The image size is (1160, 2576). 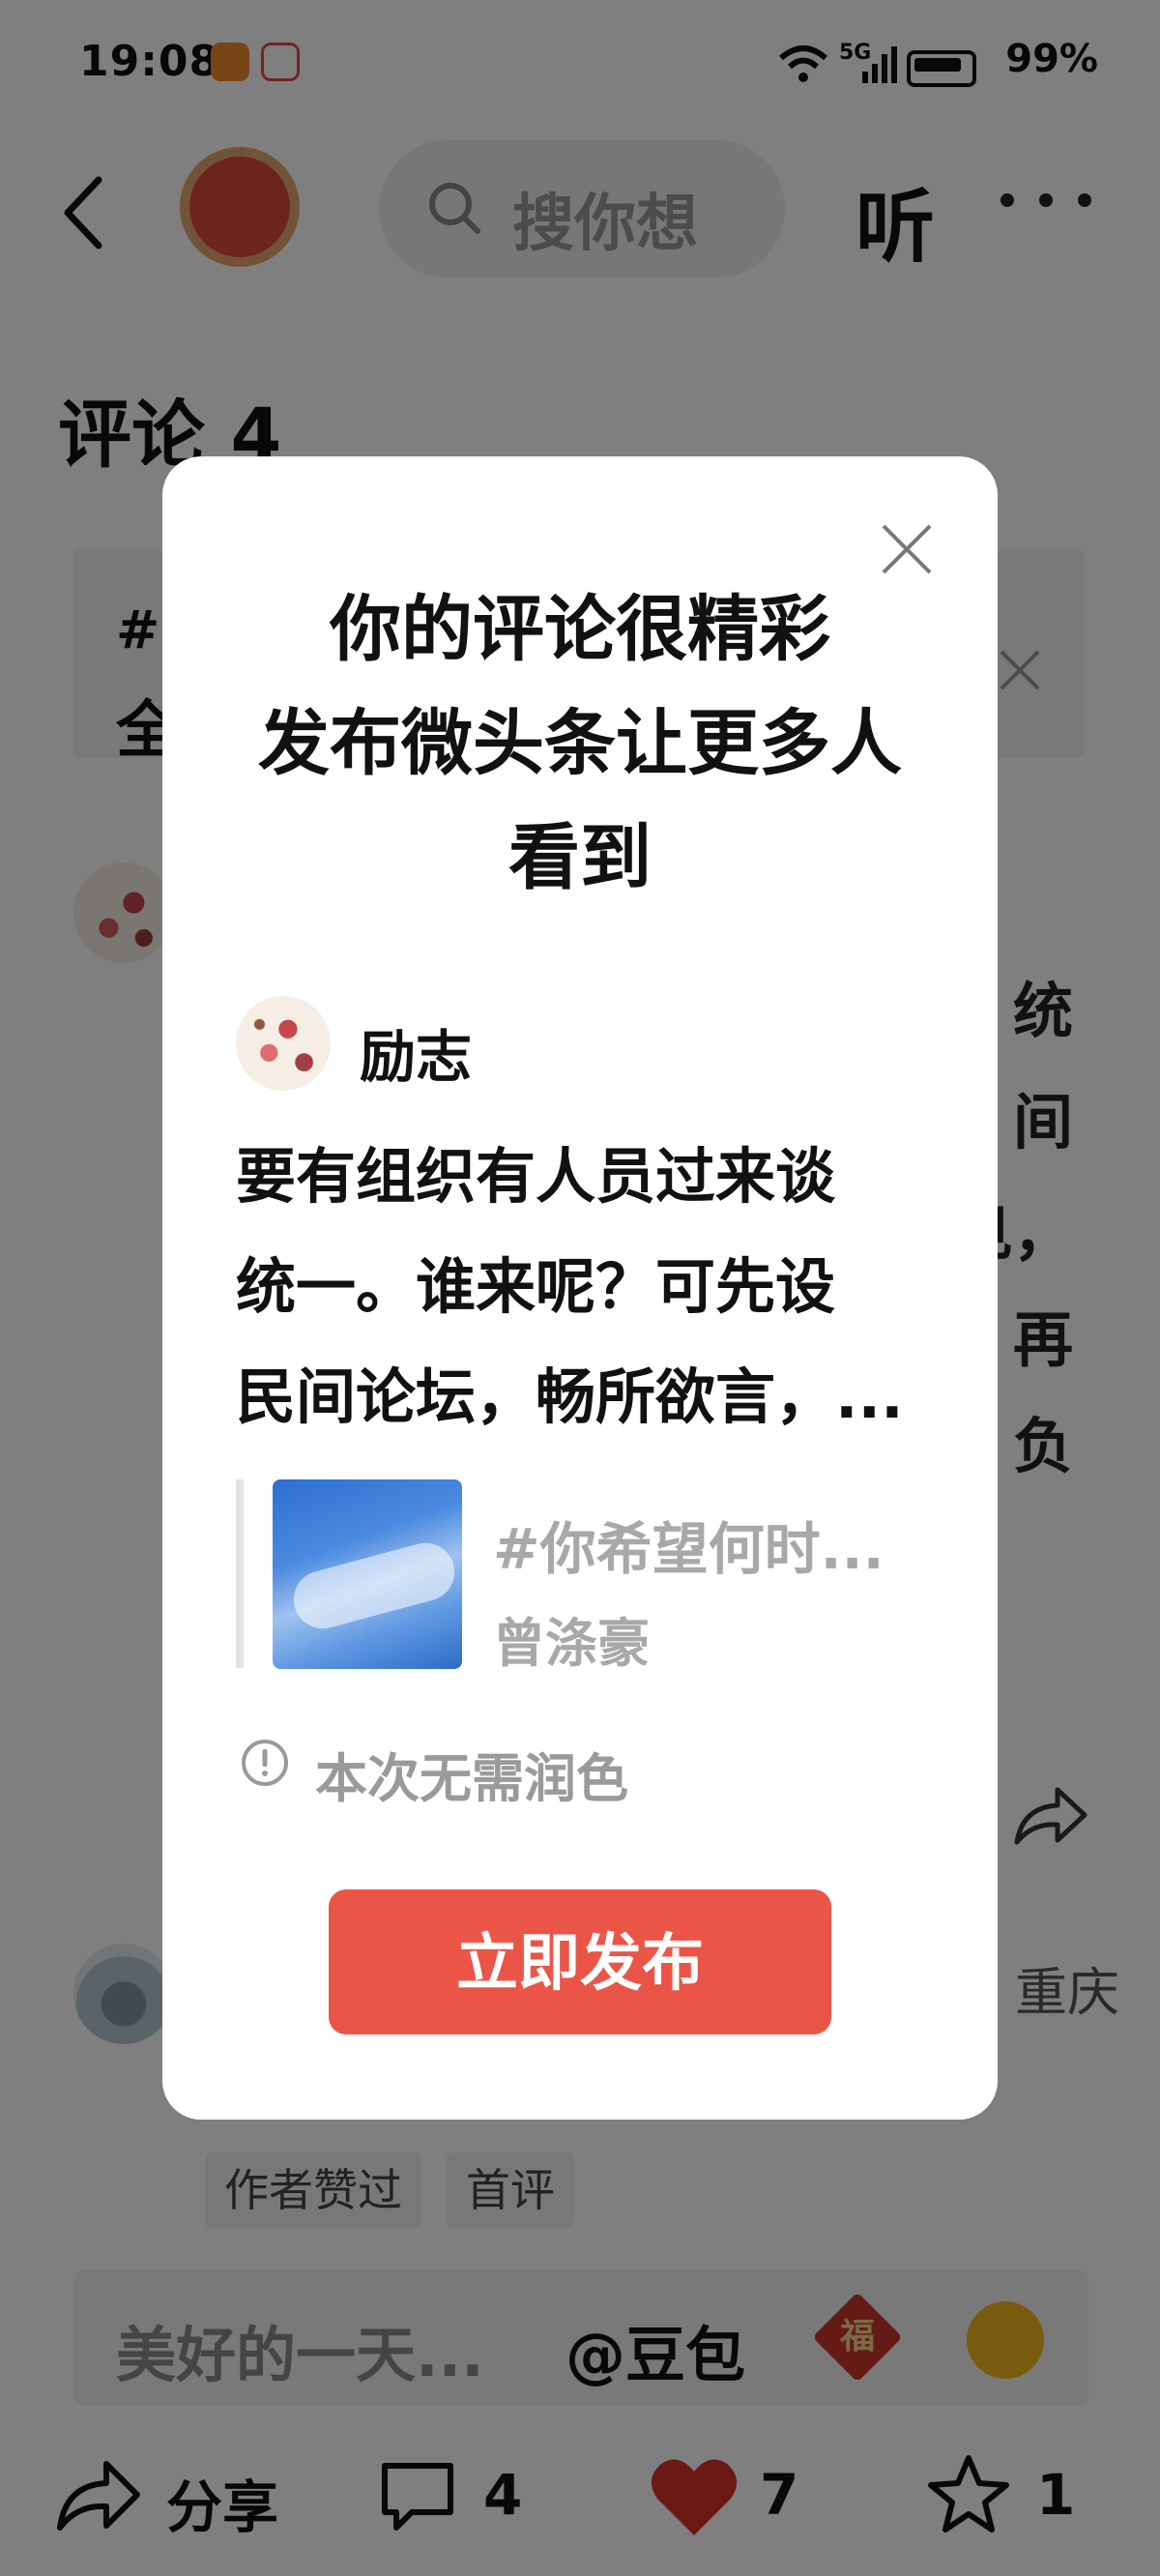 I want to click on quote-author: 曾涤豪, so click(x=571, y=1643).